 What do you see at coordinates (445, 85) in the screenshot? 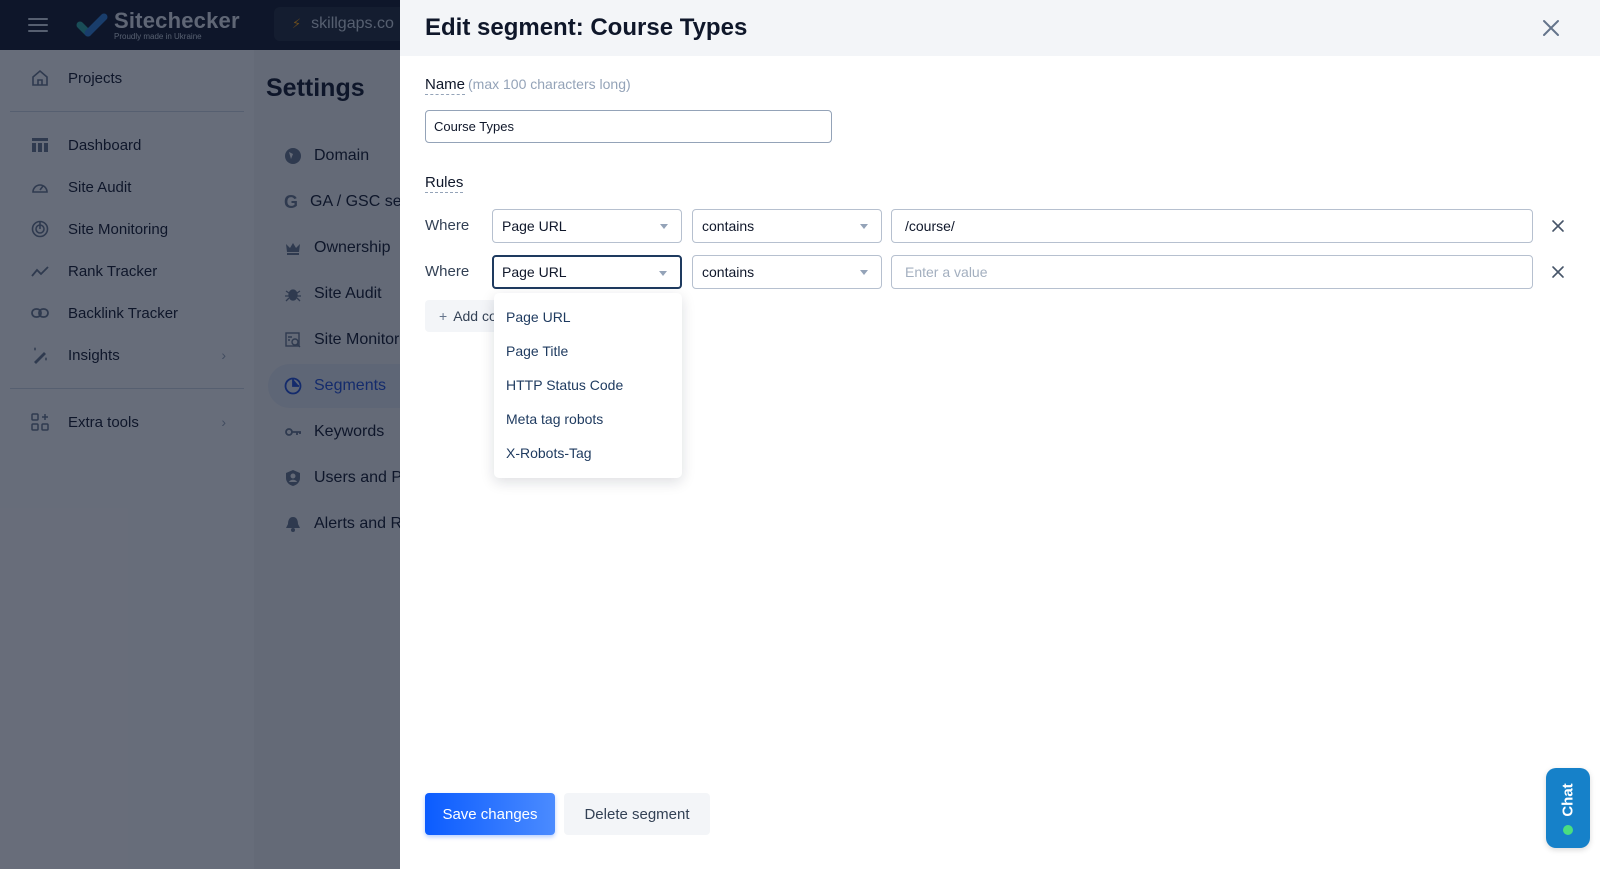
I see `name-label: Name` at bounding box center [445, 85].